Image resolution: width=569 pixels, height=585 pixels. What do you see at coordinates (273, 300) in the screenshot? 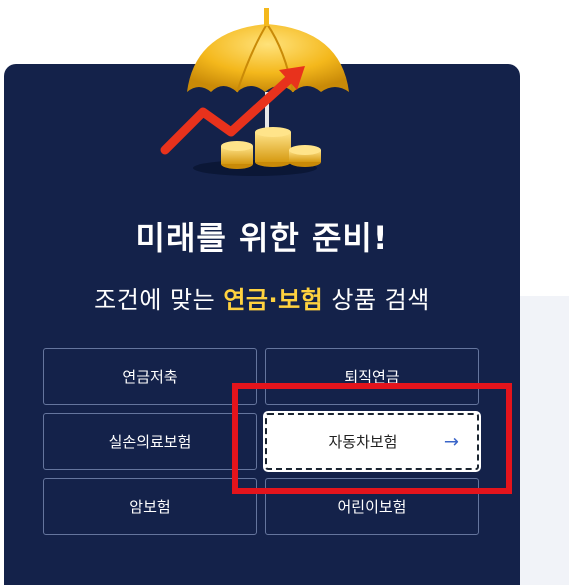
I see `subtitle-highlight: 연금·보험` at bounding box center [273, 300].